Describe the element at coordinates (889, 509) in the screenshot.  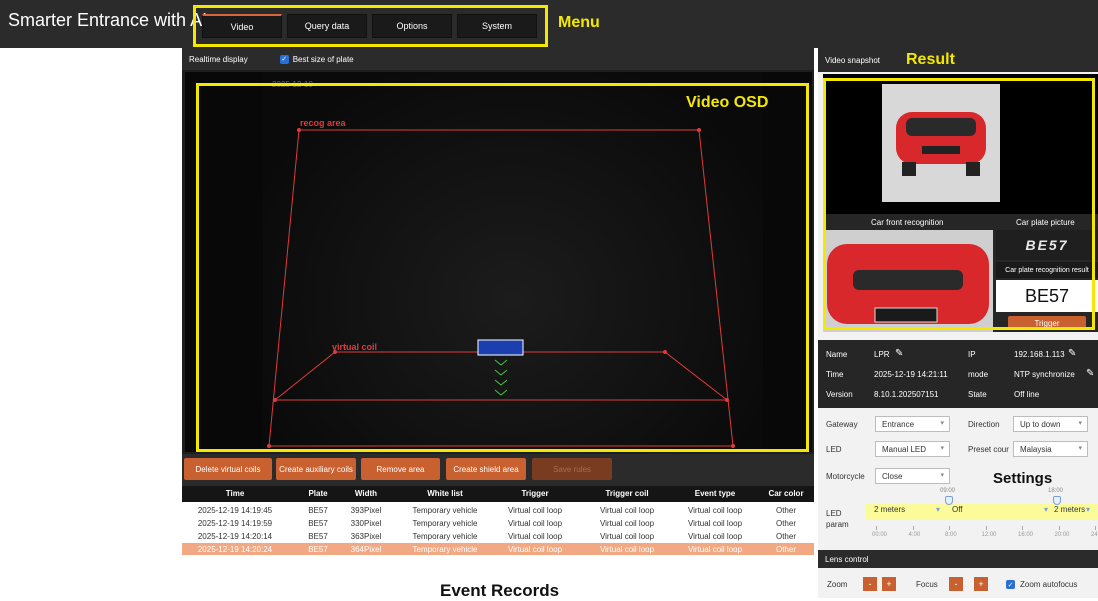
I see `led-param-left: 2 meters` at that location.